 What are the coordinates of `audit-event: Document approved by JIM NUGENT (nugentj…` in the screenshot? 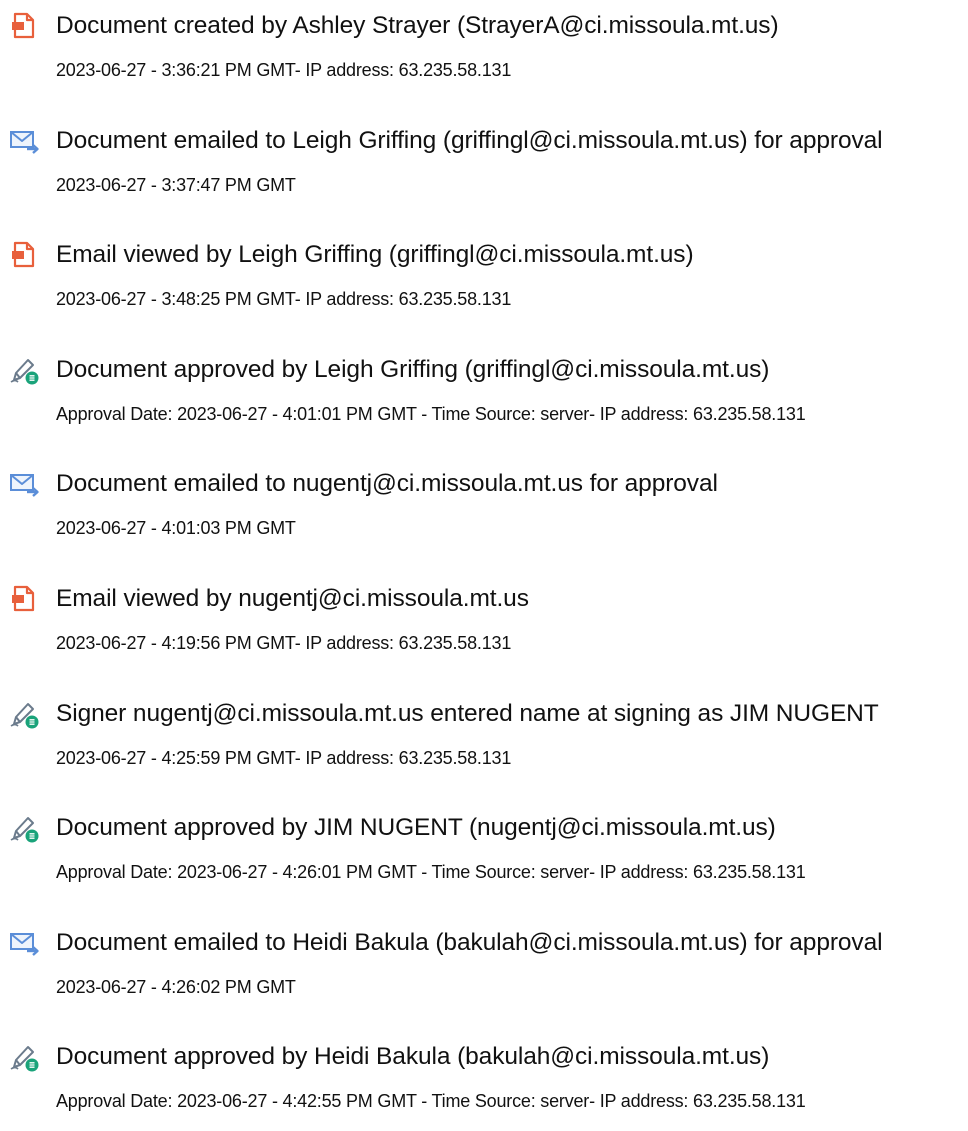 It's located at (484, 852).